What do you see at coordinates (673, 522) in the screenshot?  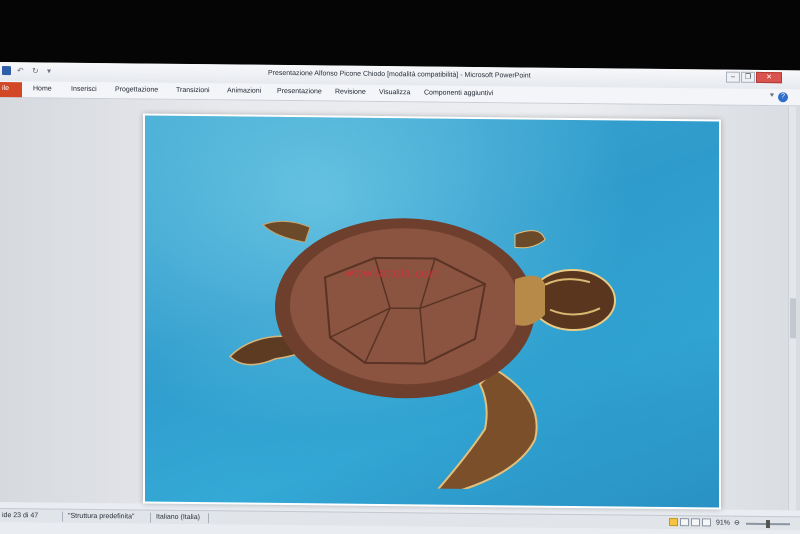 I see `normal-view-icon` at bounding box center [673, 522].